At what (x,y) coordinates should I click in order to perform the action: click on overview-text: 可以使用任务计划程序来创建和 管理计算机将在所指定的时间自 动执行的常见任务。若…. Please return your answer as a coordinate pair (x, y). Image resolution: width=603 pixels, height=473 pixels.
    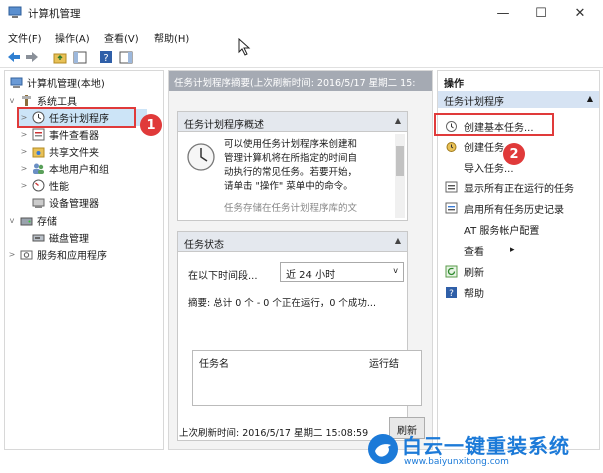
    Looking at the image, I should click on (309, 177).